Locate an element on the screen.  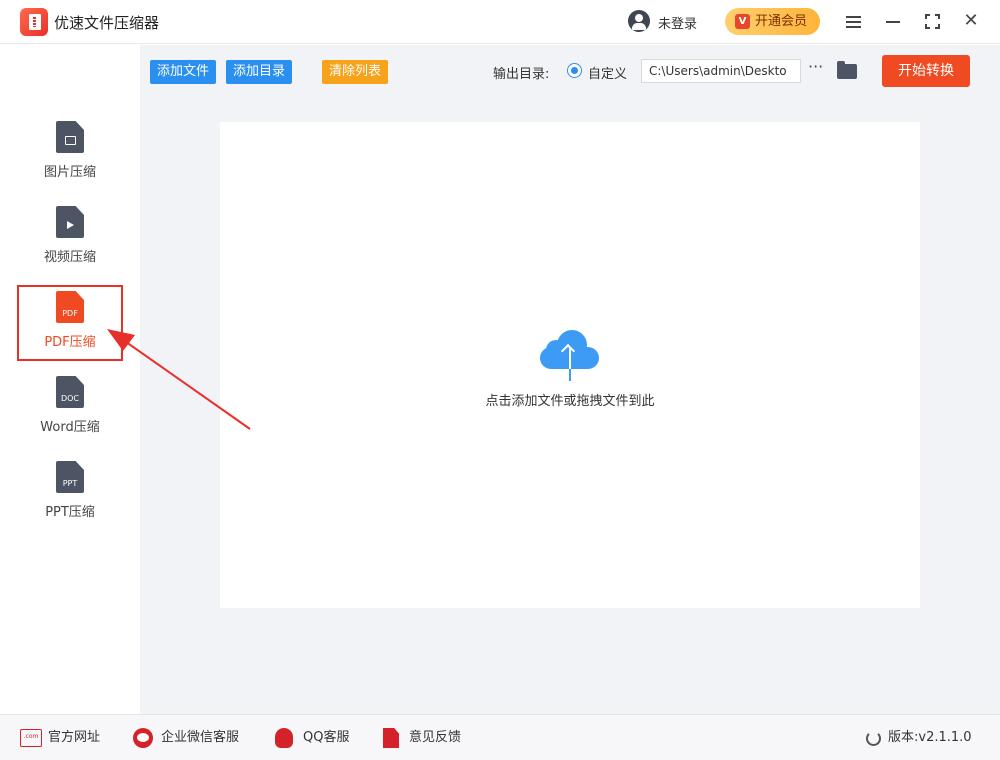
sidebar-item-label: 视频压缩 is located at coordinates (69, 257).